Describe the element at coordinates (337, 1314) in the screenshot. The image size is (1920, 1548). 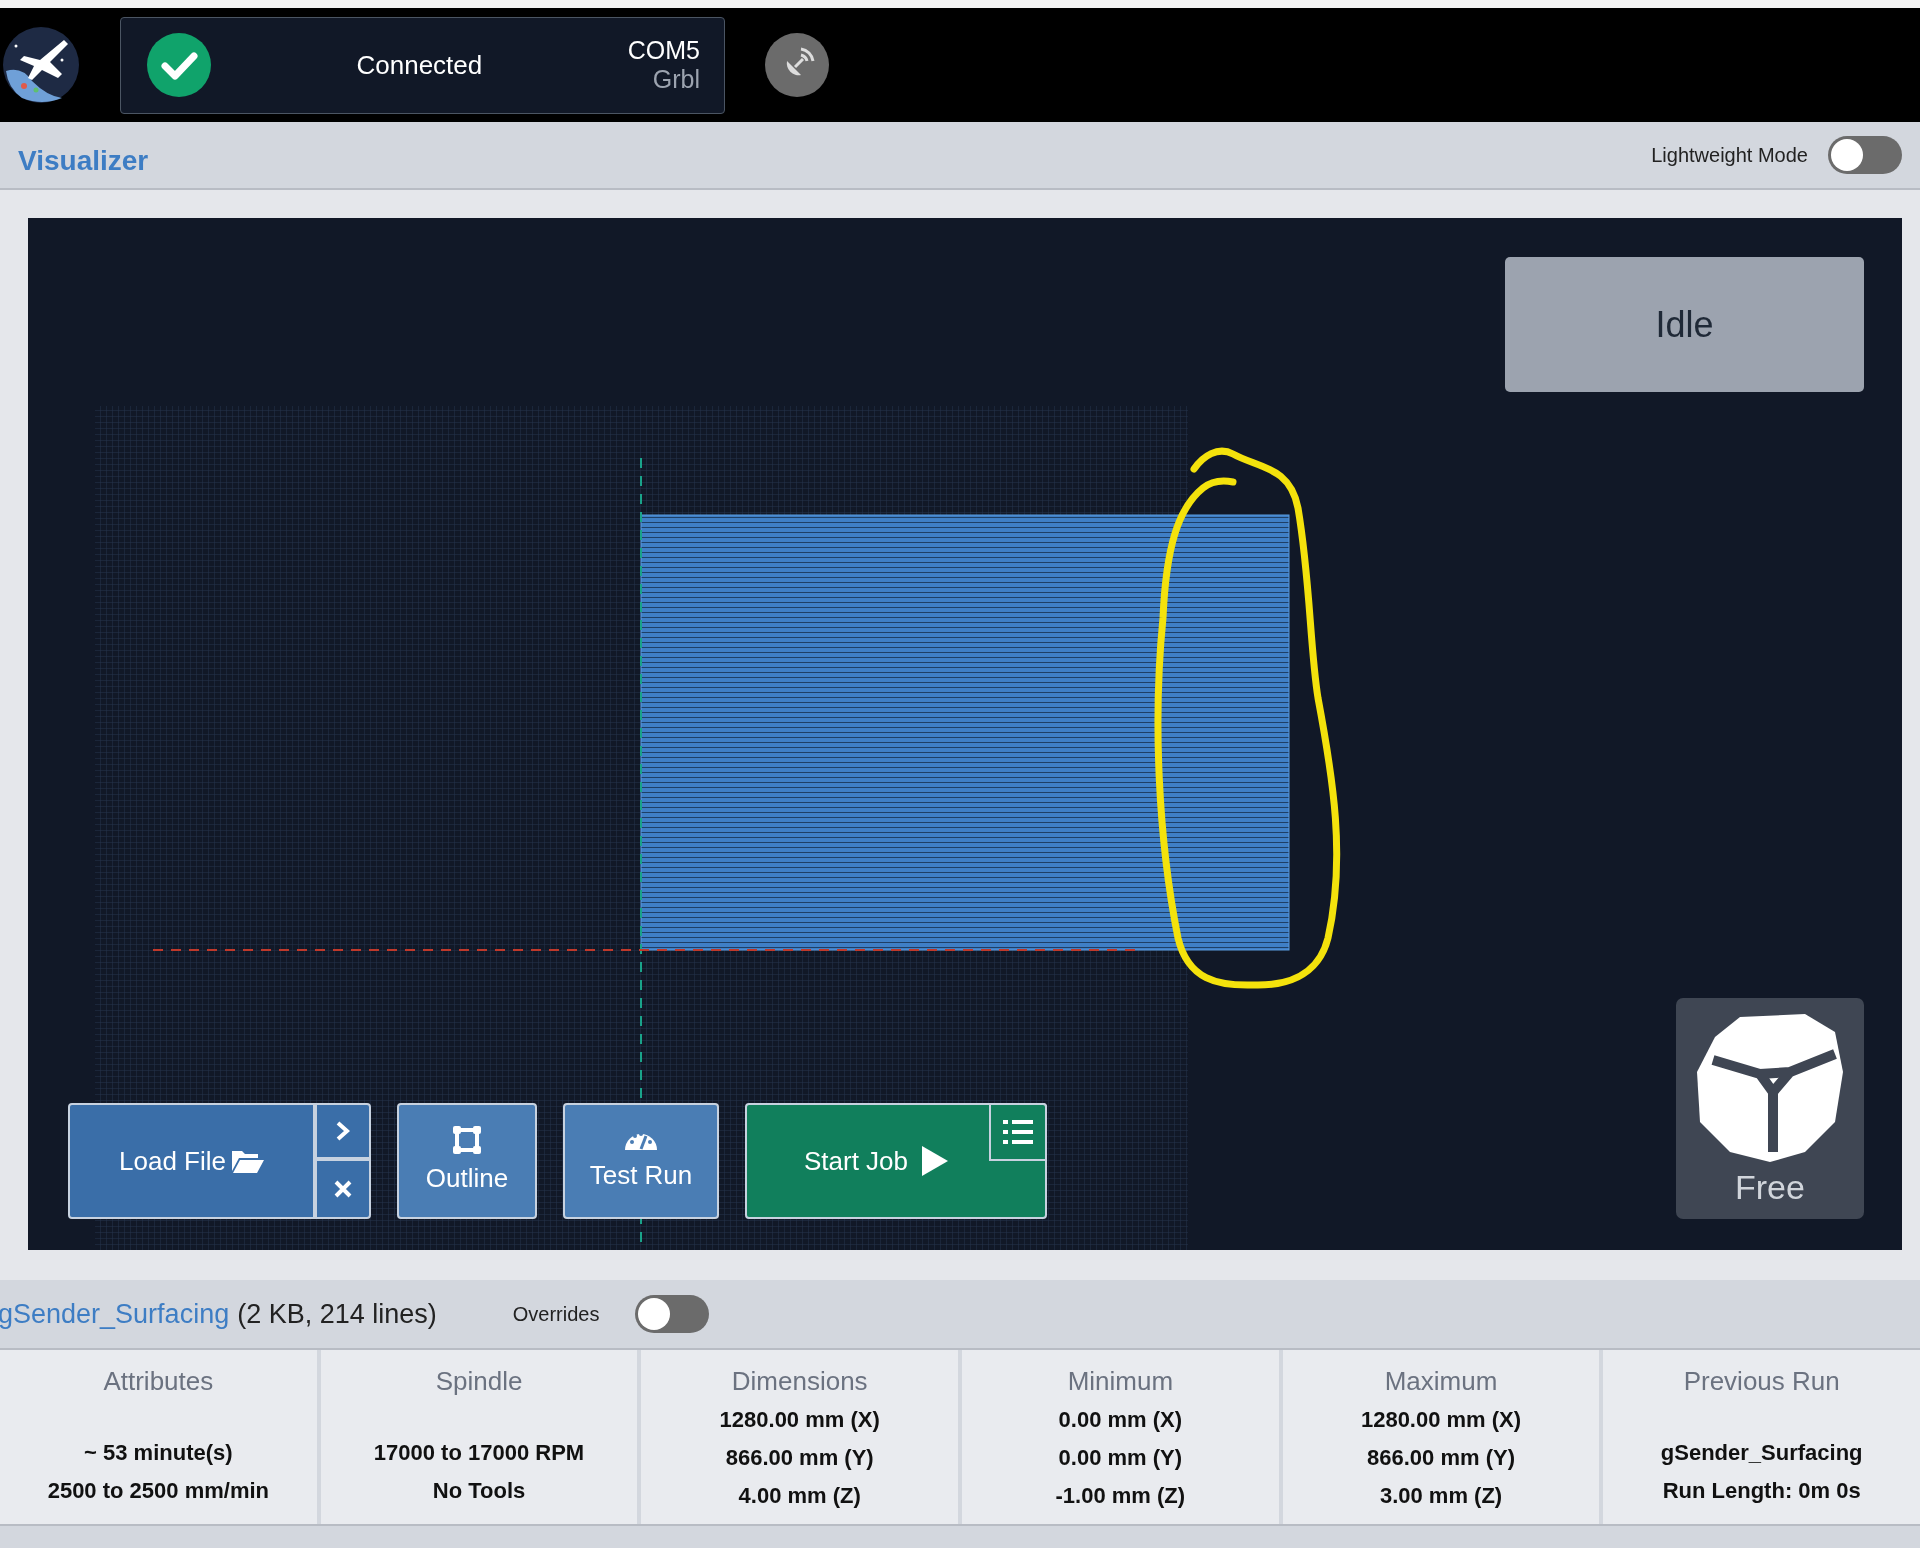
I see `file-info: (2 KB, 214 lines)` at that location.